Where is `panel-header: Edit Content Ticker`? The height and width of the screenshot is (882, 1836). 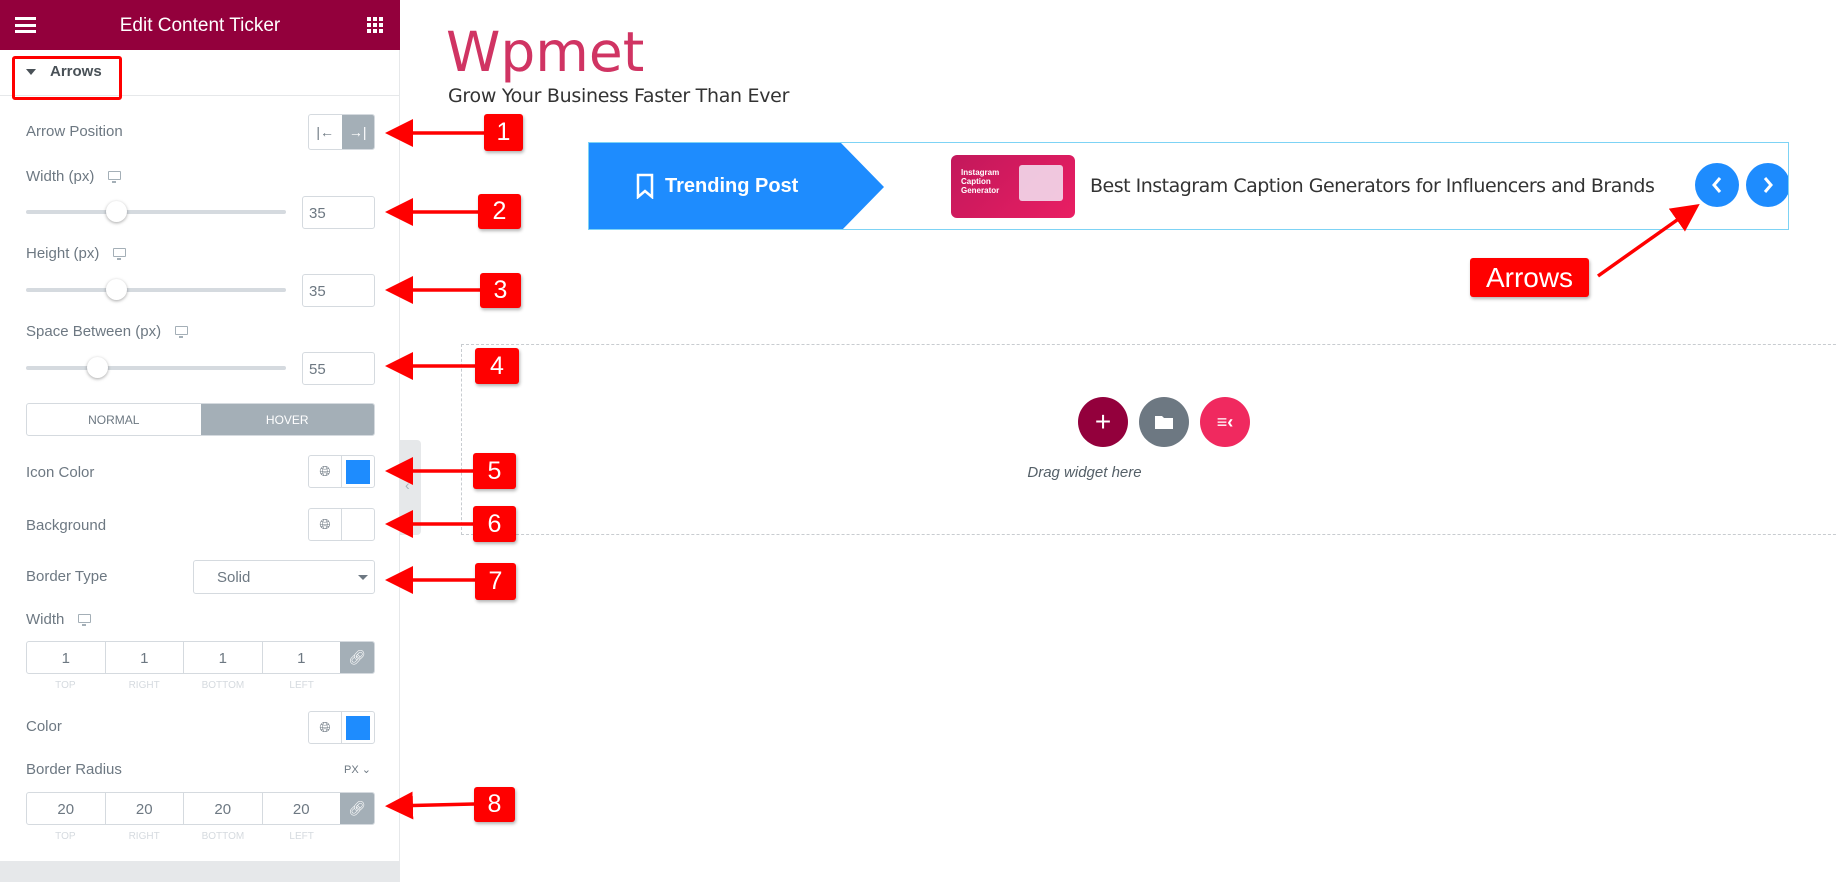
panel-header: Edit Content Ticker is located at coordinates (200, 25).